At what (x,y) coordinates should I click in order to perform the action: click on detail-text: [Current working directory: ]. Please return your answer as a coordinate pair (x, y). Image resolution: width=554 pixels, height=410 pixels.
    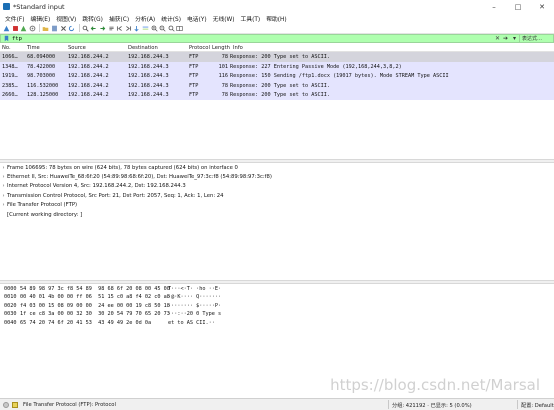
    Looking at the image, I should click on (45, 214).